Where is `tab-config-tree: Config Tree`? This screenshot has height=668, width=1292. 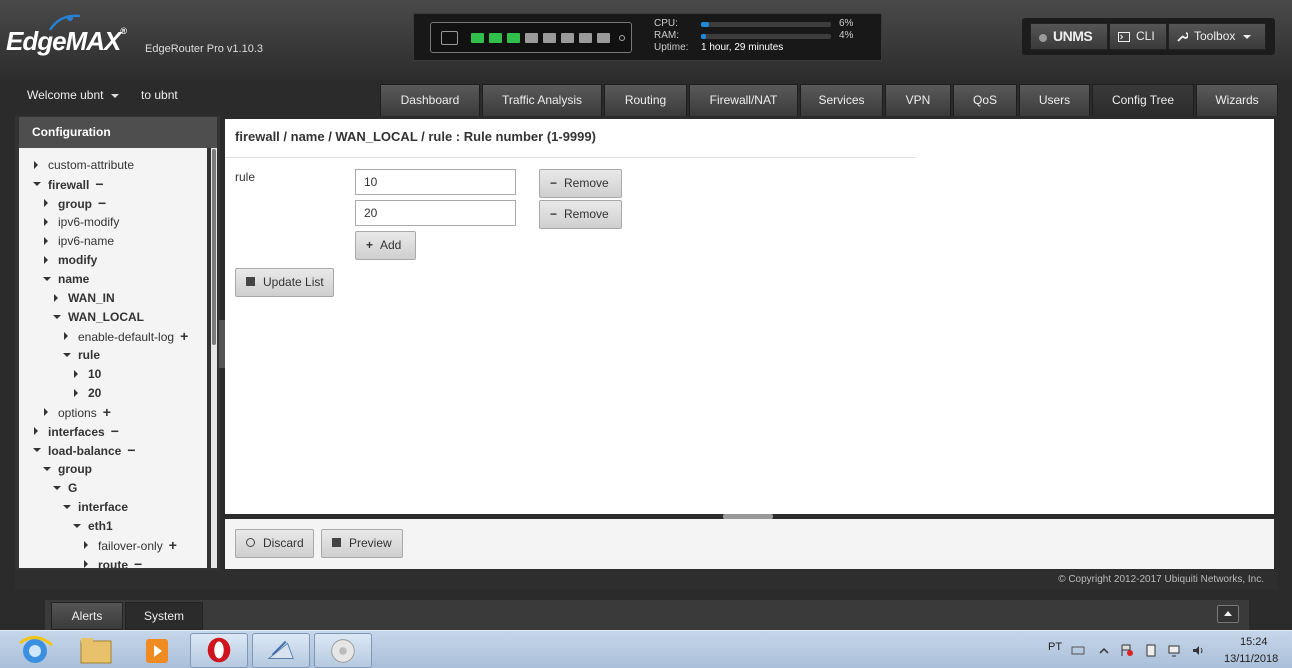
tab-config-tree: Config Tree is located at coordinates (1143, 100).